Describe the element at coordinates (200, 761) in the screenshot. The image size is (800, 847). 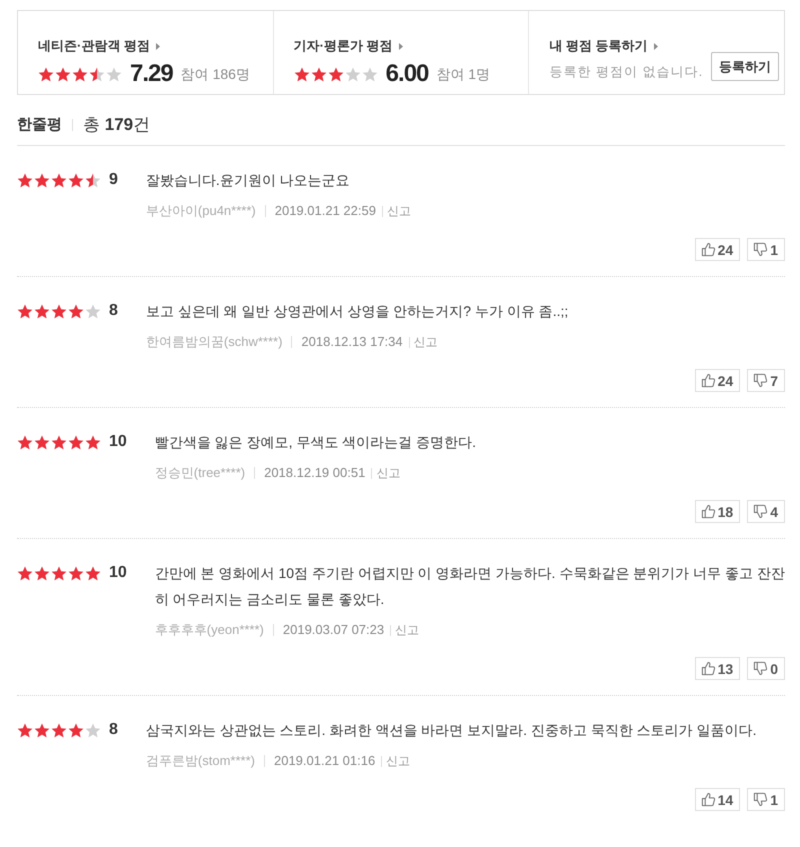
I see `author-name: 검푸른밤(stom****)` at that location.